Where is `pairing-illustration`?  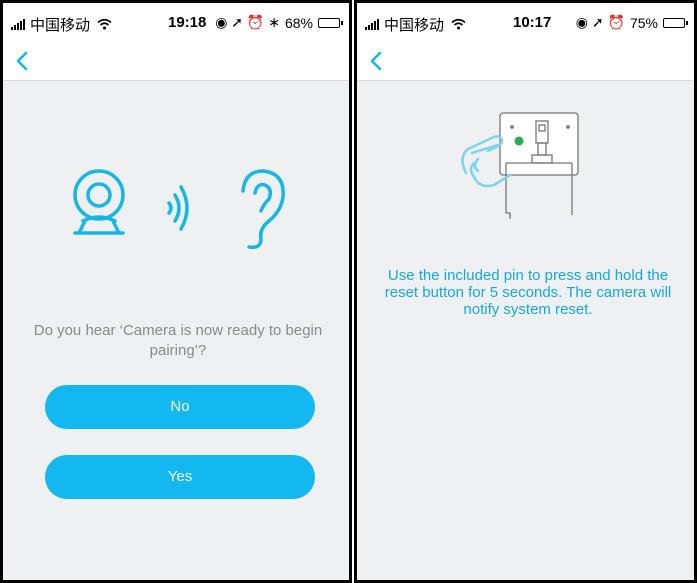
pairing-illustration is located at coordinates (179, 209).